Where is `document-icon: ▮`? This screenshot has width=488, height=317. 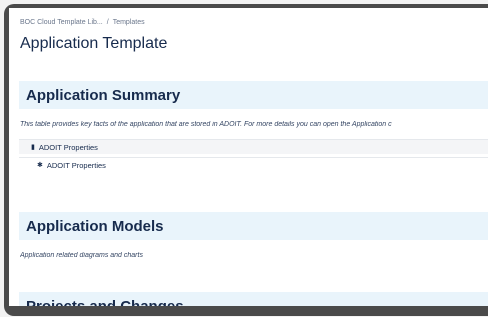
document-icon: ▮ is located at coordinates (33, 147).